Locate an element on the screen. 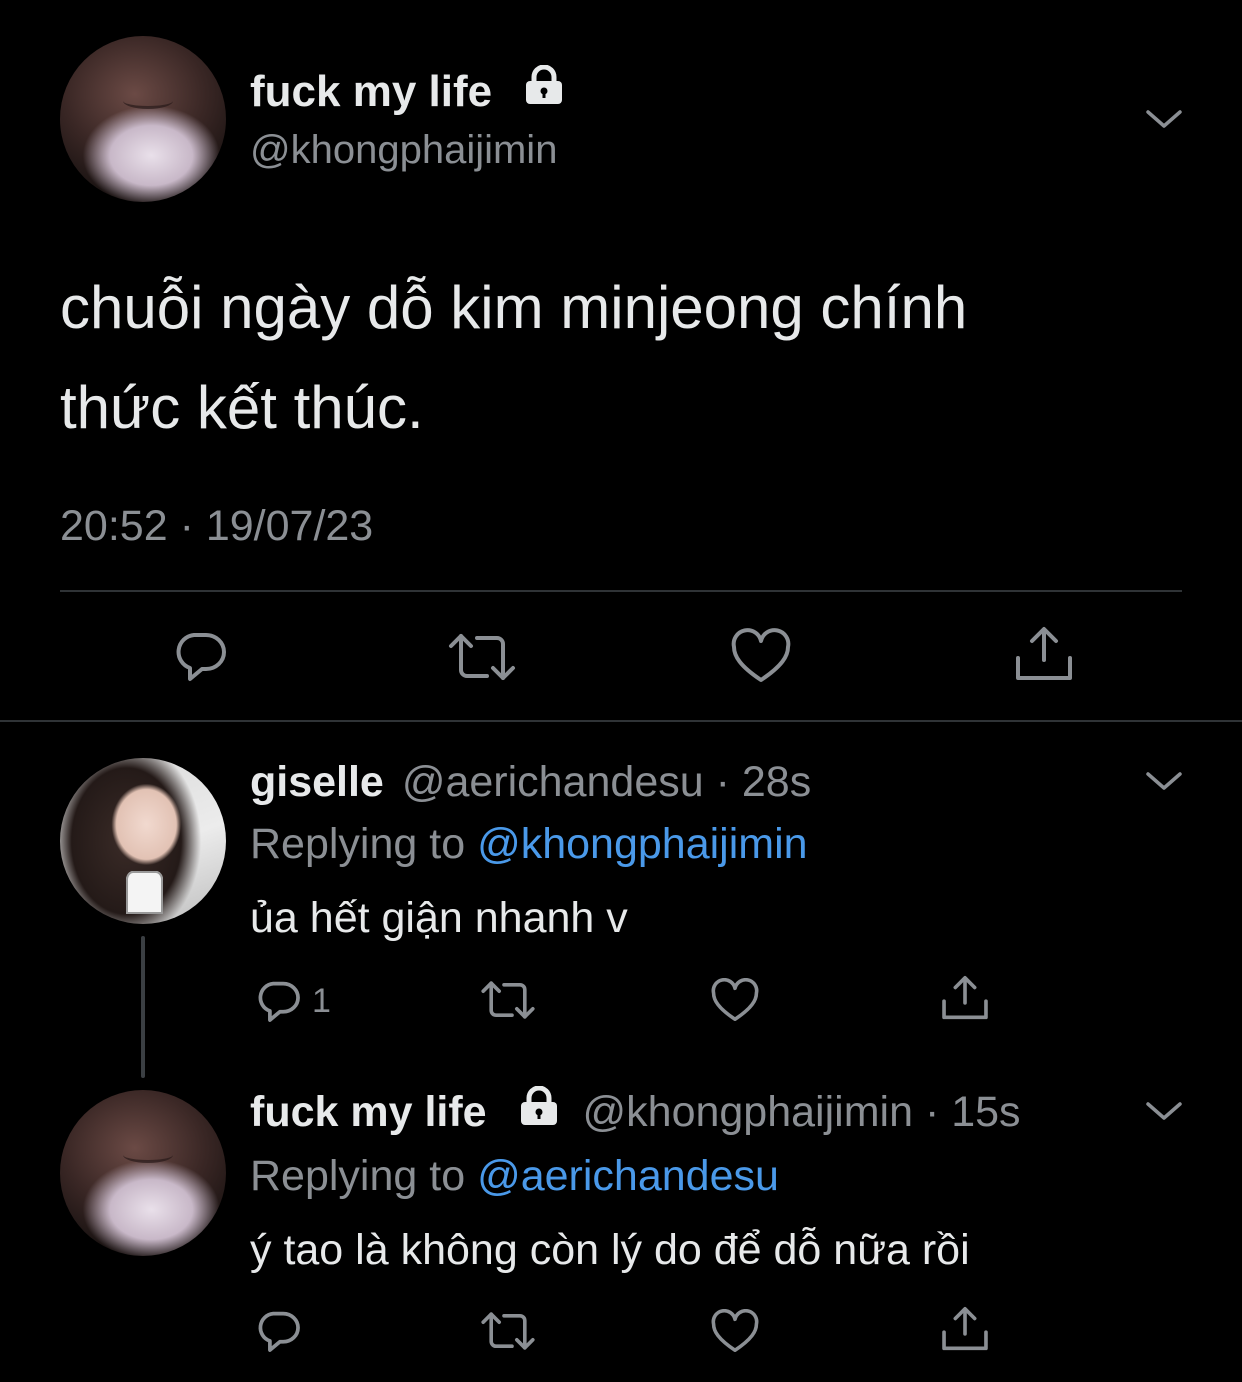 The height and width of the screenshot is (1382, 1242). reply-count: 1 is located at coordinates (321, 1000).